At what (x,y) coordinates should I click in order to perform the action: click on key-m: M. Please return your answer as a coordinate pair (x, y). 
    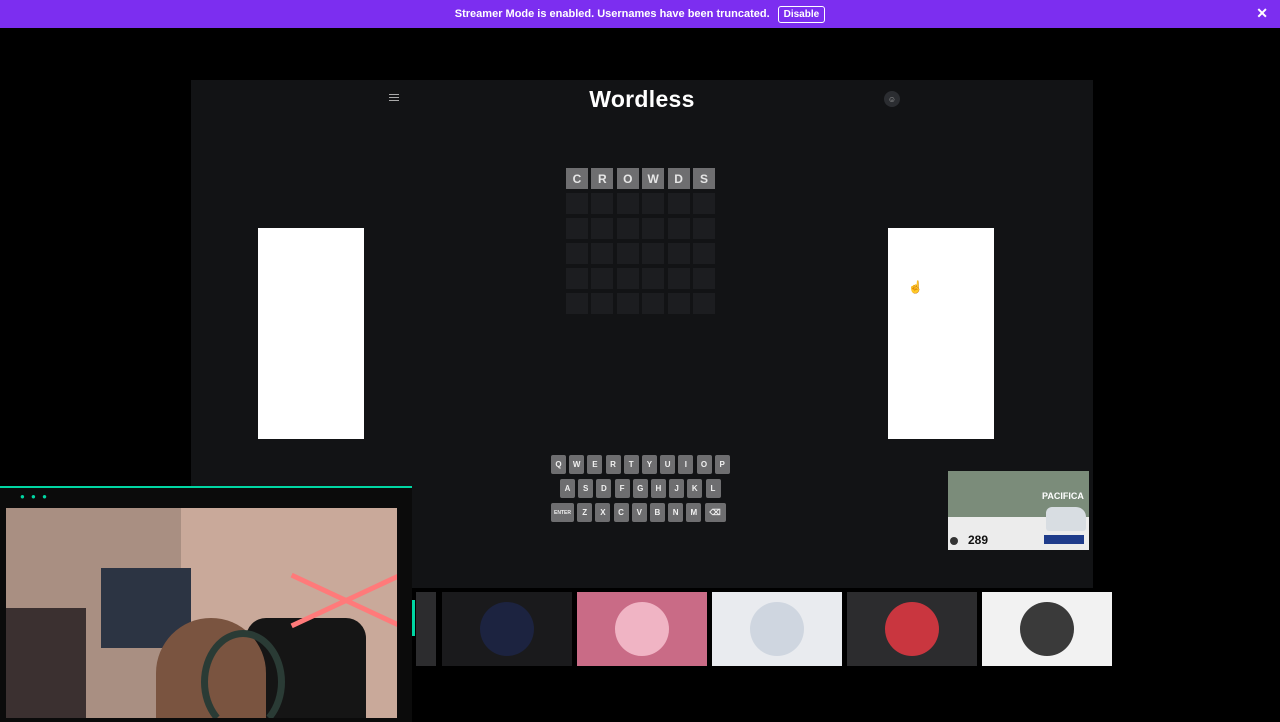
    Looking at the image, I should click on (694, 512).